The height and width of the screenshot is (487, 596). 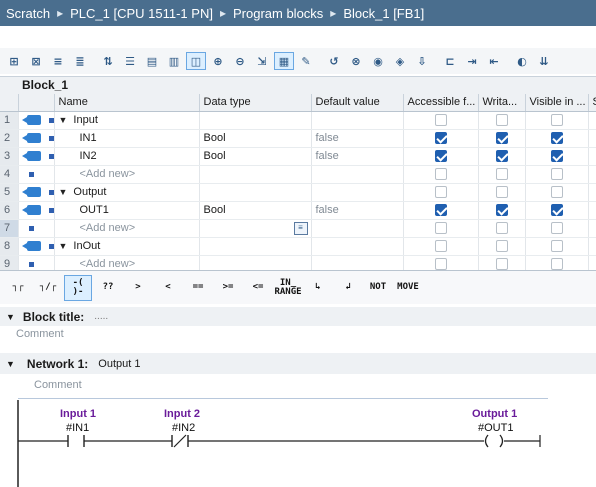 I want to click on default-cell, so click(x=357, y=174).